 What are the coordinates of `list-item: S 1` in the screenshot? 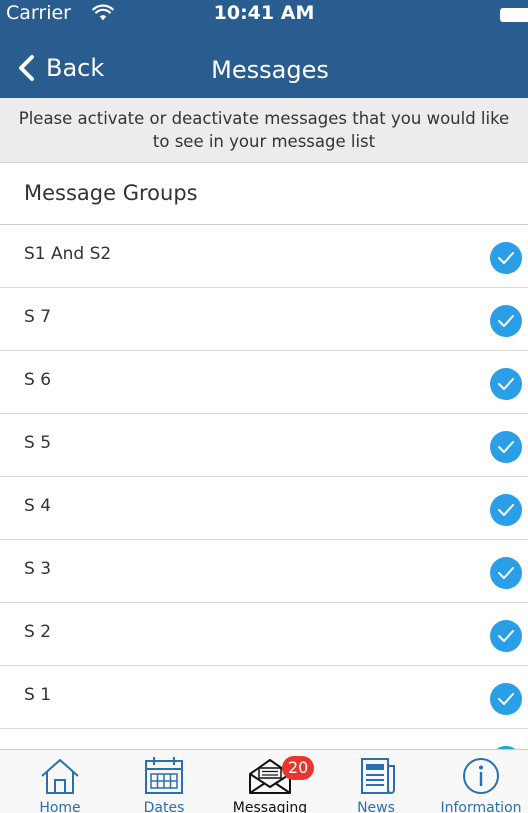 It's located at (264, 697).